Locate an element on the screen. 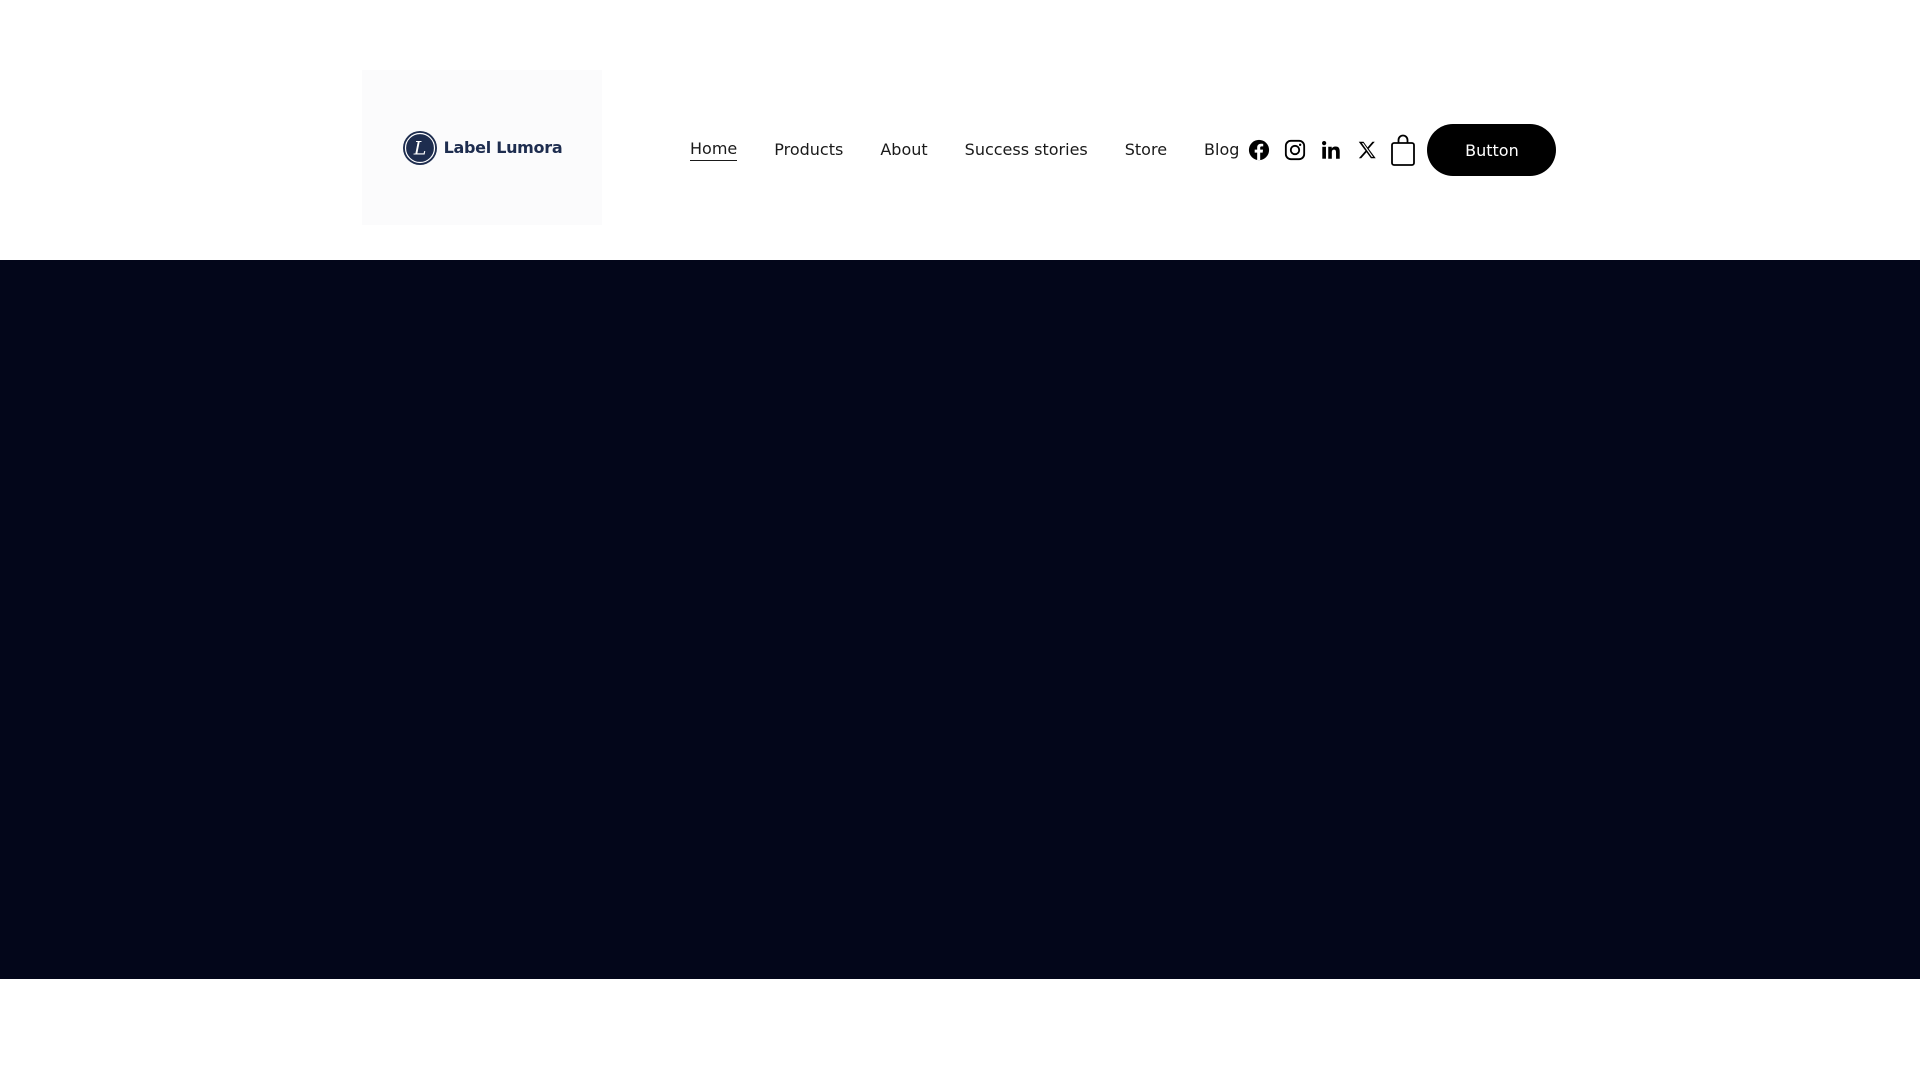 The width and height of the screenshot is (1920, 1080). cart-button is located at coordinates (1403, 150).